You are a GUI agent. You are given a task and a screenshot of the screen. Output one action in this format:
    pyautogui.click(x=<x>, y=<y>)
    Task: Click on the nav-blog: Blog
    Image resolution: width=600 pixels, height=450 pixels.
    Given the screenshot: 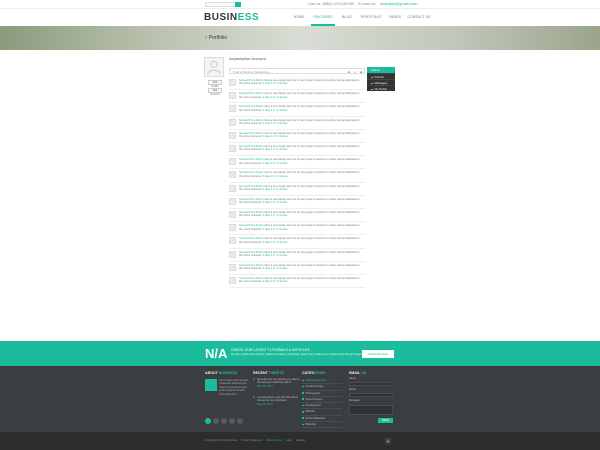 What is the action you would take?
    pyautogui.click(x=347, y=20)
    